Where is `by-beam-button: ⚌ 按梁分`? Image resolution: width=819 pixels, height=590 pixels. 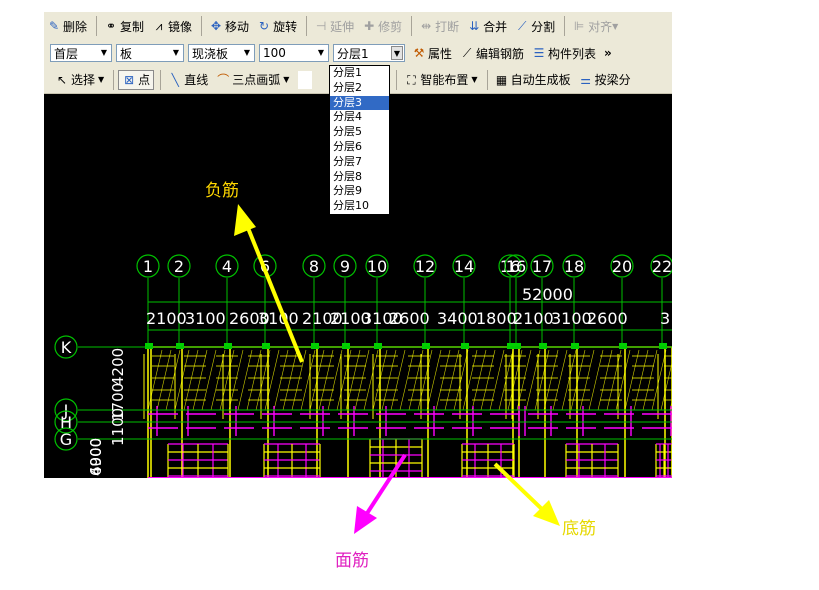 by-beam-button: ⚌ 按梁分 is located at coordinates (605, 80).